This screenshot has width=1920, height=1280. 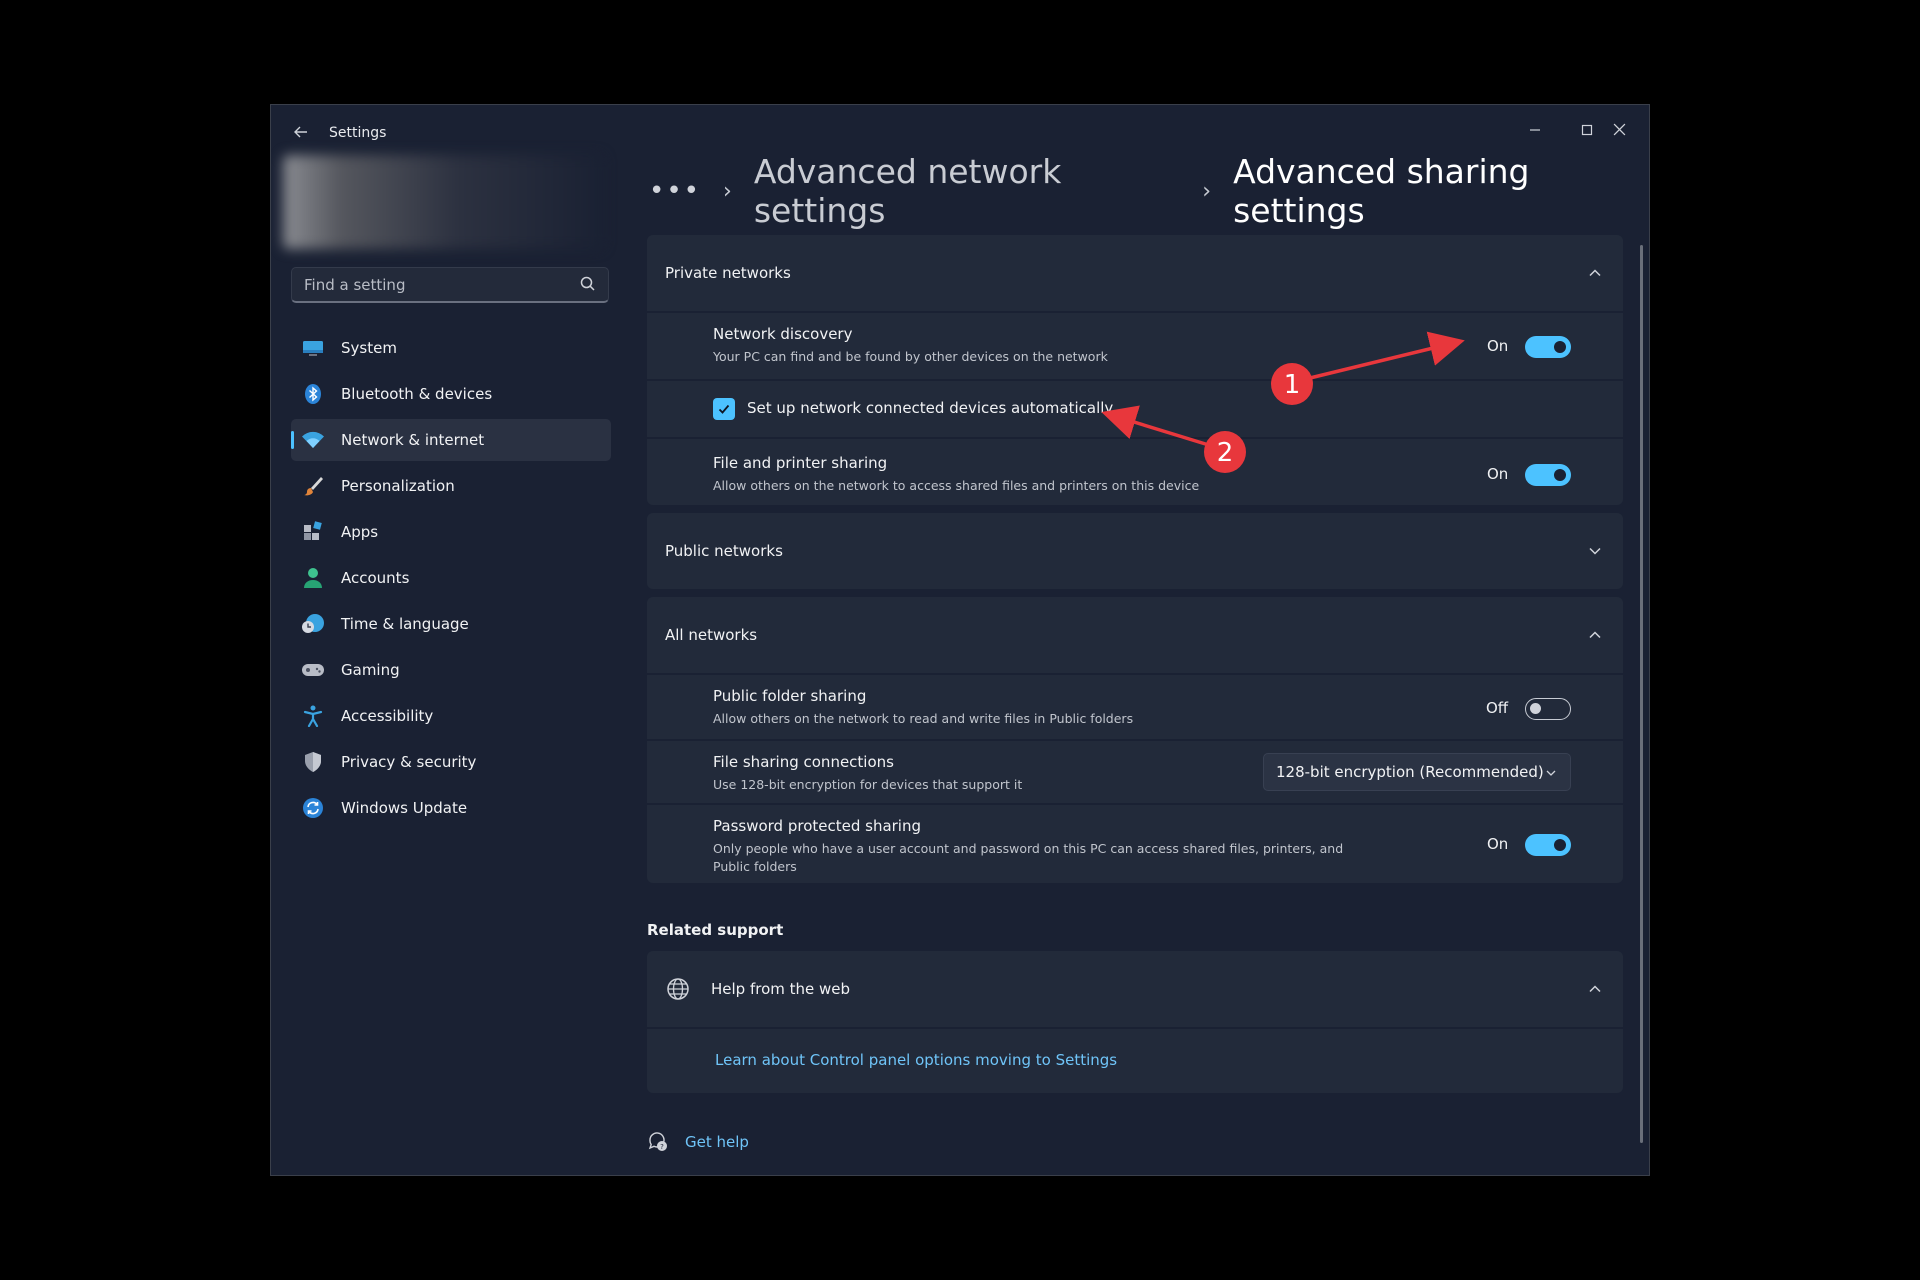 What do you see at coordinates (313, 394) in the screenshot?
I see `bluetooth-icon` at bounding box center [313, 394].